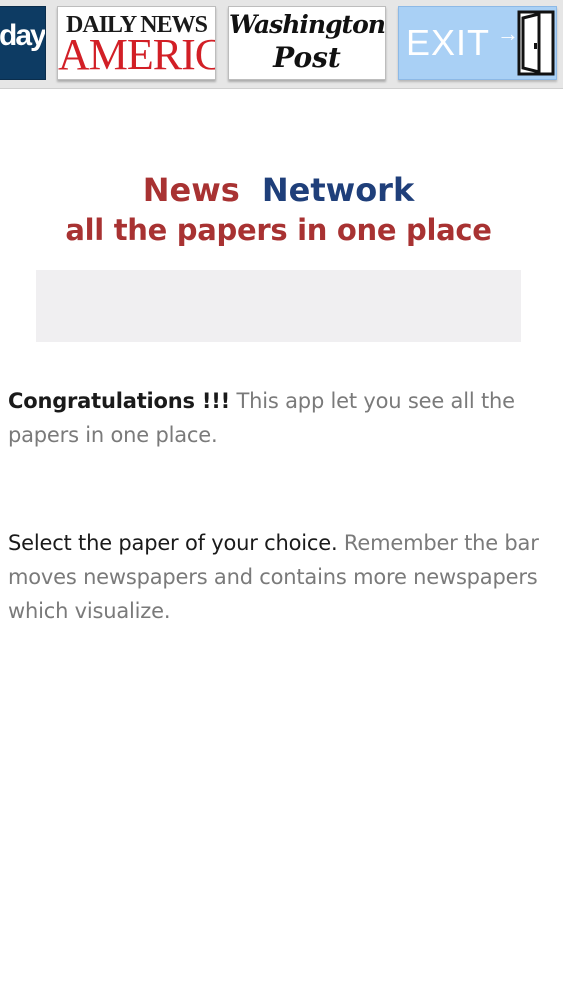 Image resolution: width=563 pixels, height=1000 pixels. What do you see at coordinates (448, 42) in the screenshot?
I see `exit-label: EXIT` at bounding box center [448, 42].